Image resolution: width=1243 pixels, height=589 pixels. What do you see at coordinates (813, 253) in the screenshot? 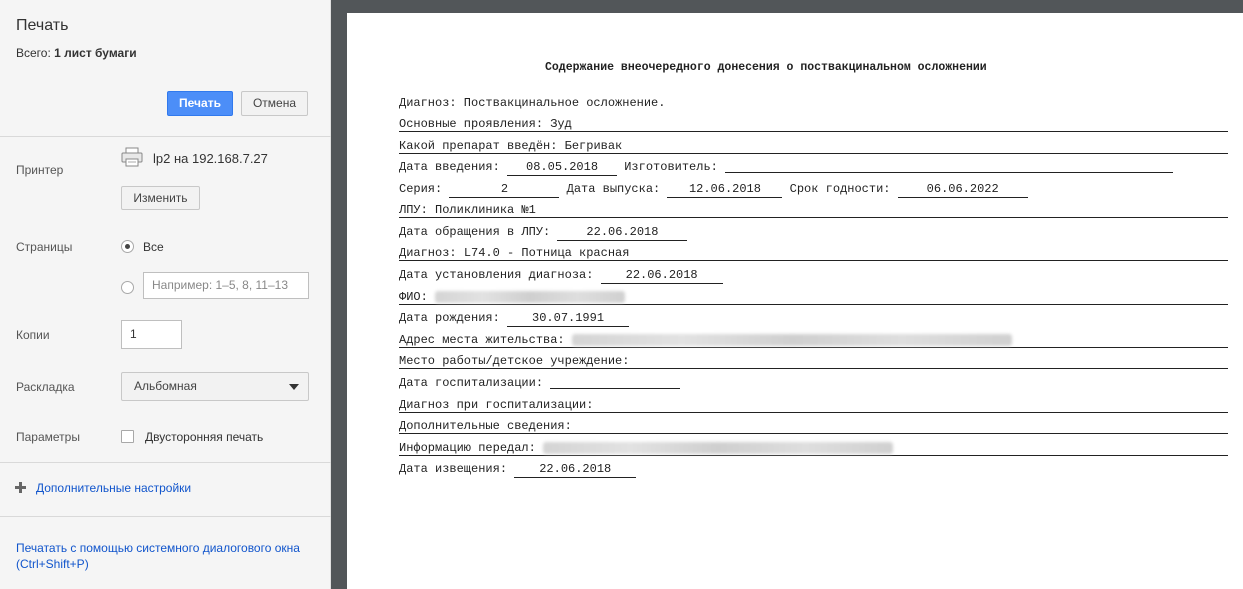
I see `doc-line: Диагноз: L74.0 - Потница красная` at bounding box center [813, 253].